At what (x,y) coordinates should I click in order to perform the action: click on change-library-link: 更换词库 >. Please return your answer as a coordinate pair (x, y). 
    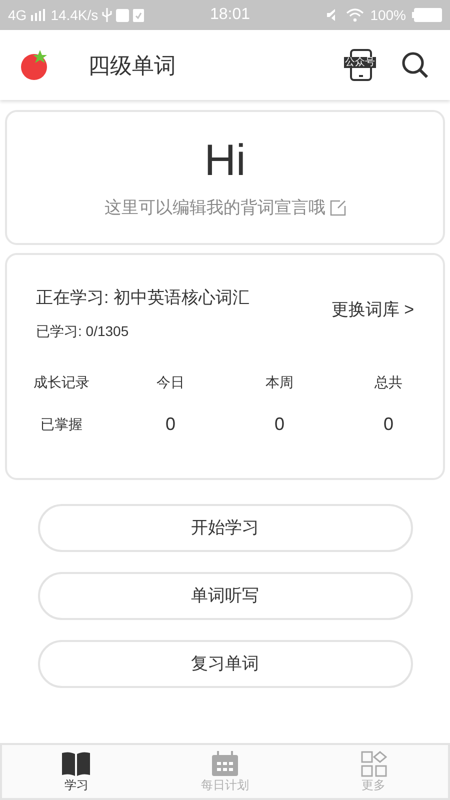
    Looking at the image, I should click on (372, 309).